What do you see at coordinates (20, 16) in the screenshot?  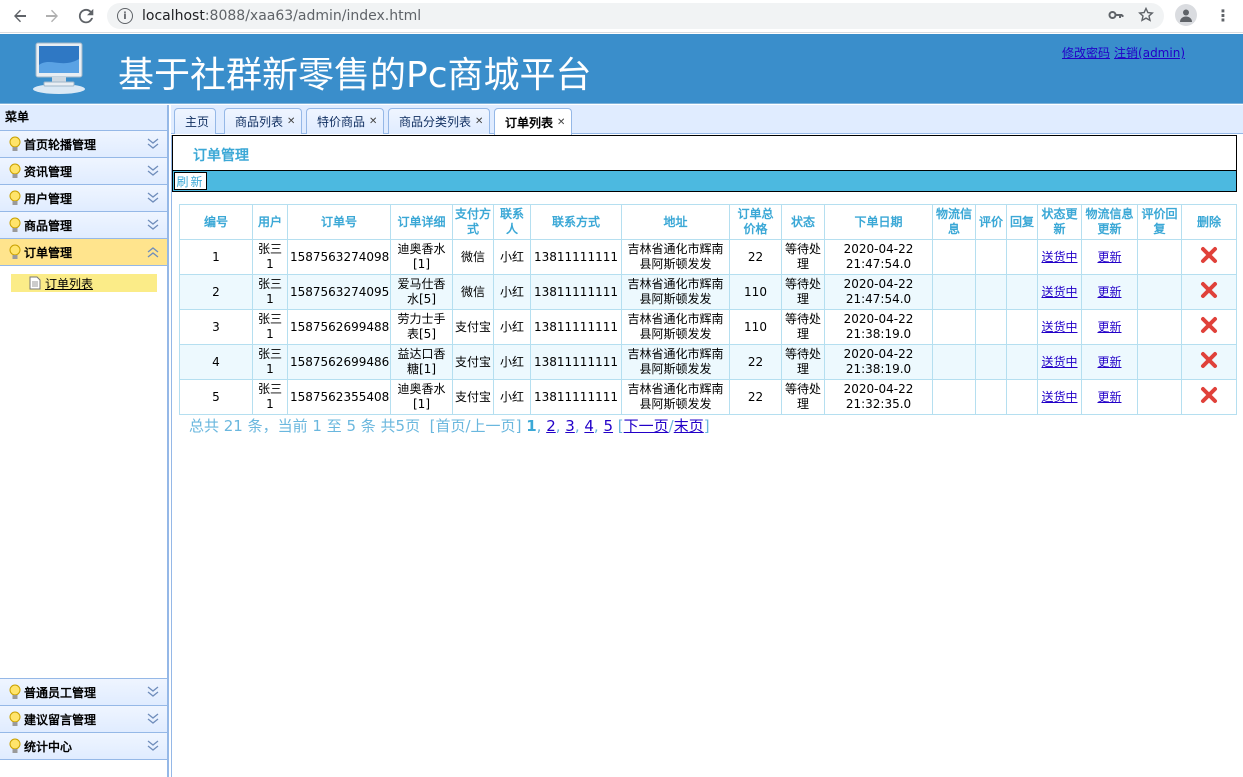 I see `back-arrow-icon` at bounding box center [20, 16].